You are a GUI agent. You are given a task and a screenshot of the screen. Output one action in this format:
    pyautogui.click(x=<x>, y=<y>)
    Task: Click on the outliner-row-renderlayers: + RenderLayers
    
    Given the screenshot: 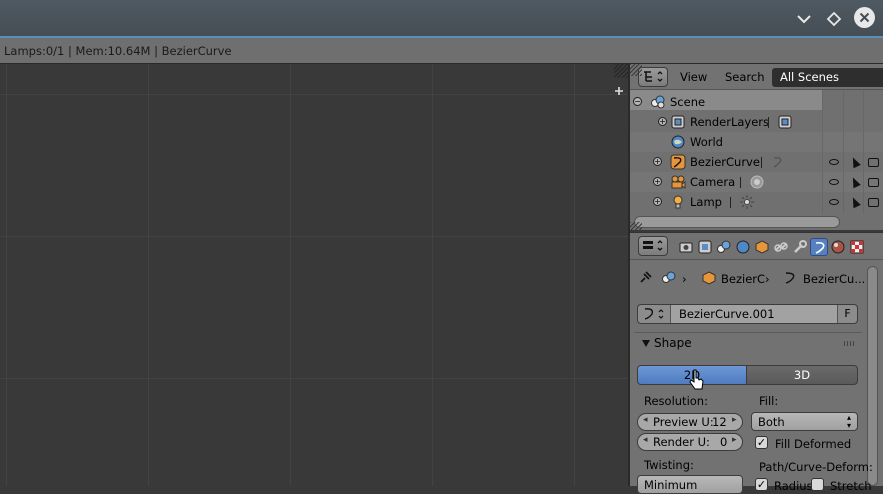 What is the action you would take?
    pyautogui.click(x=756, y=122)
    